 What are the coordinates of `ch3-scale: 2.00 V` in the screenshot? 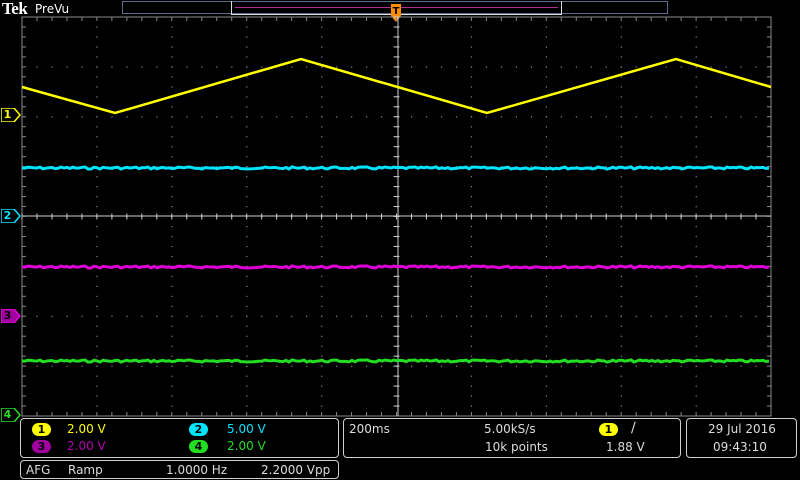 It's located at (86, 446).